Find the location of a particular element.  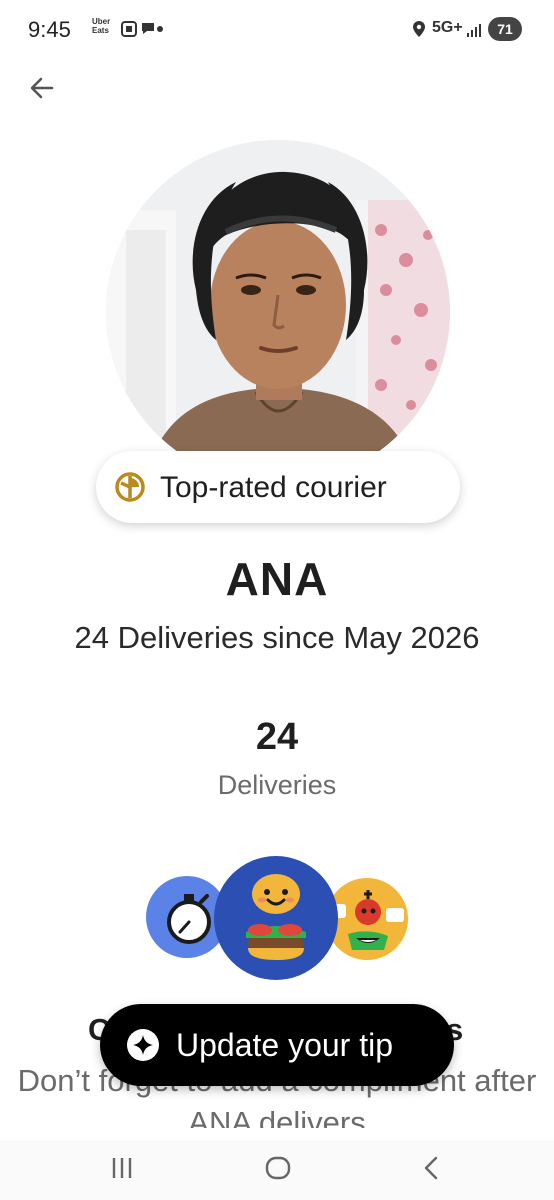

top-rated-courier-badge: Top-rated courier is located at coordinates (278, 487).